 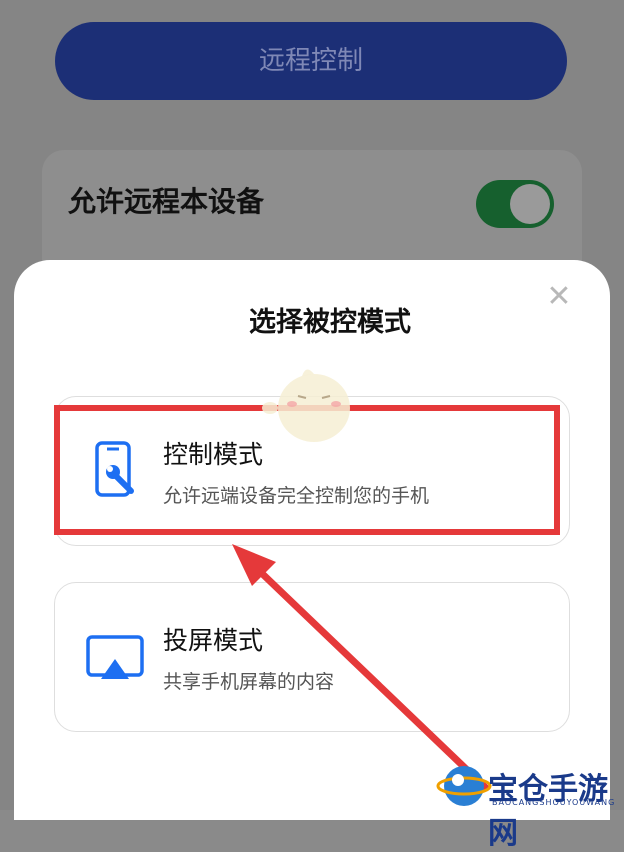 I want to click on cast-mode-title: 投屏模式, so click(x=213, y=640).